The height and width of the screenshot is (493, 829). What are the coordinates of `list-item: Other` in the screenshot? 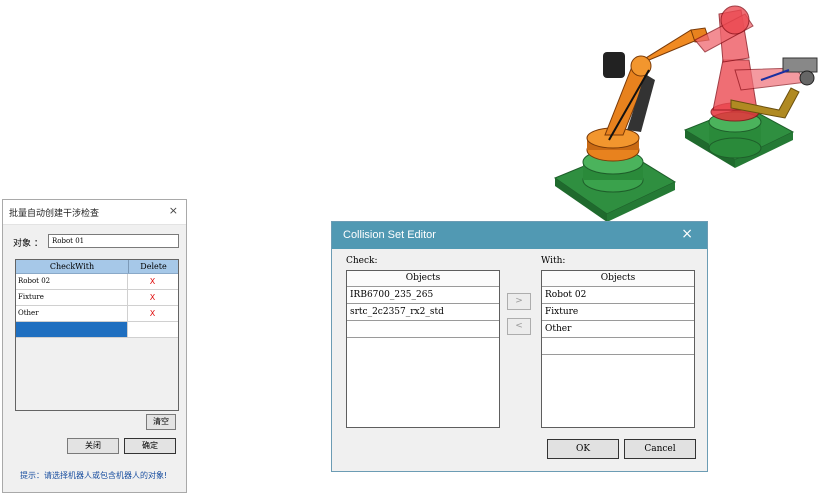 It's located at (618, 329).